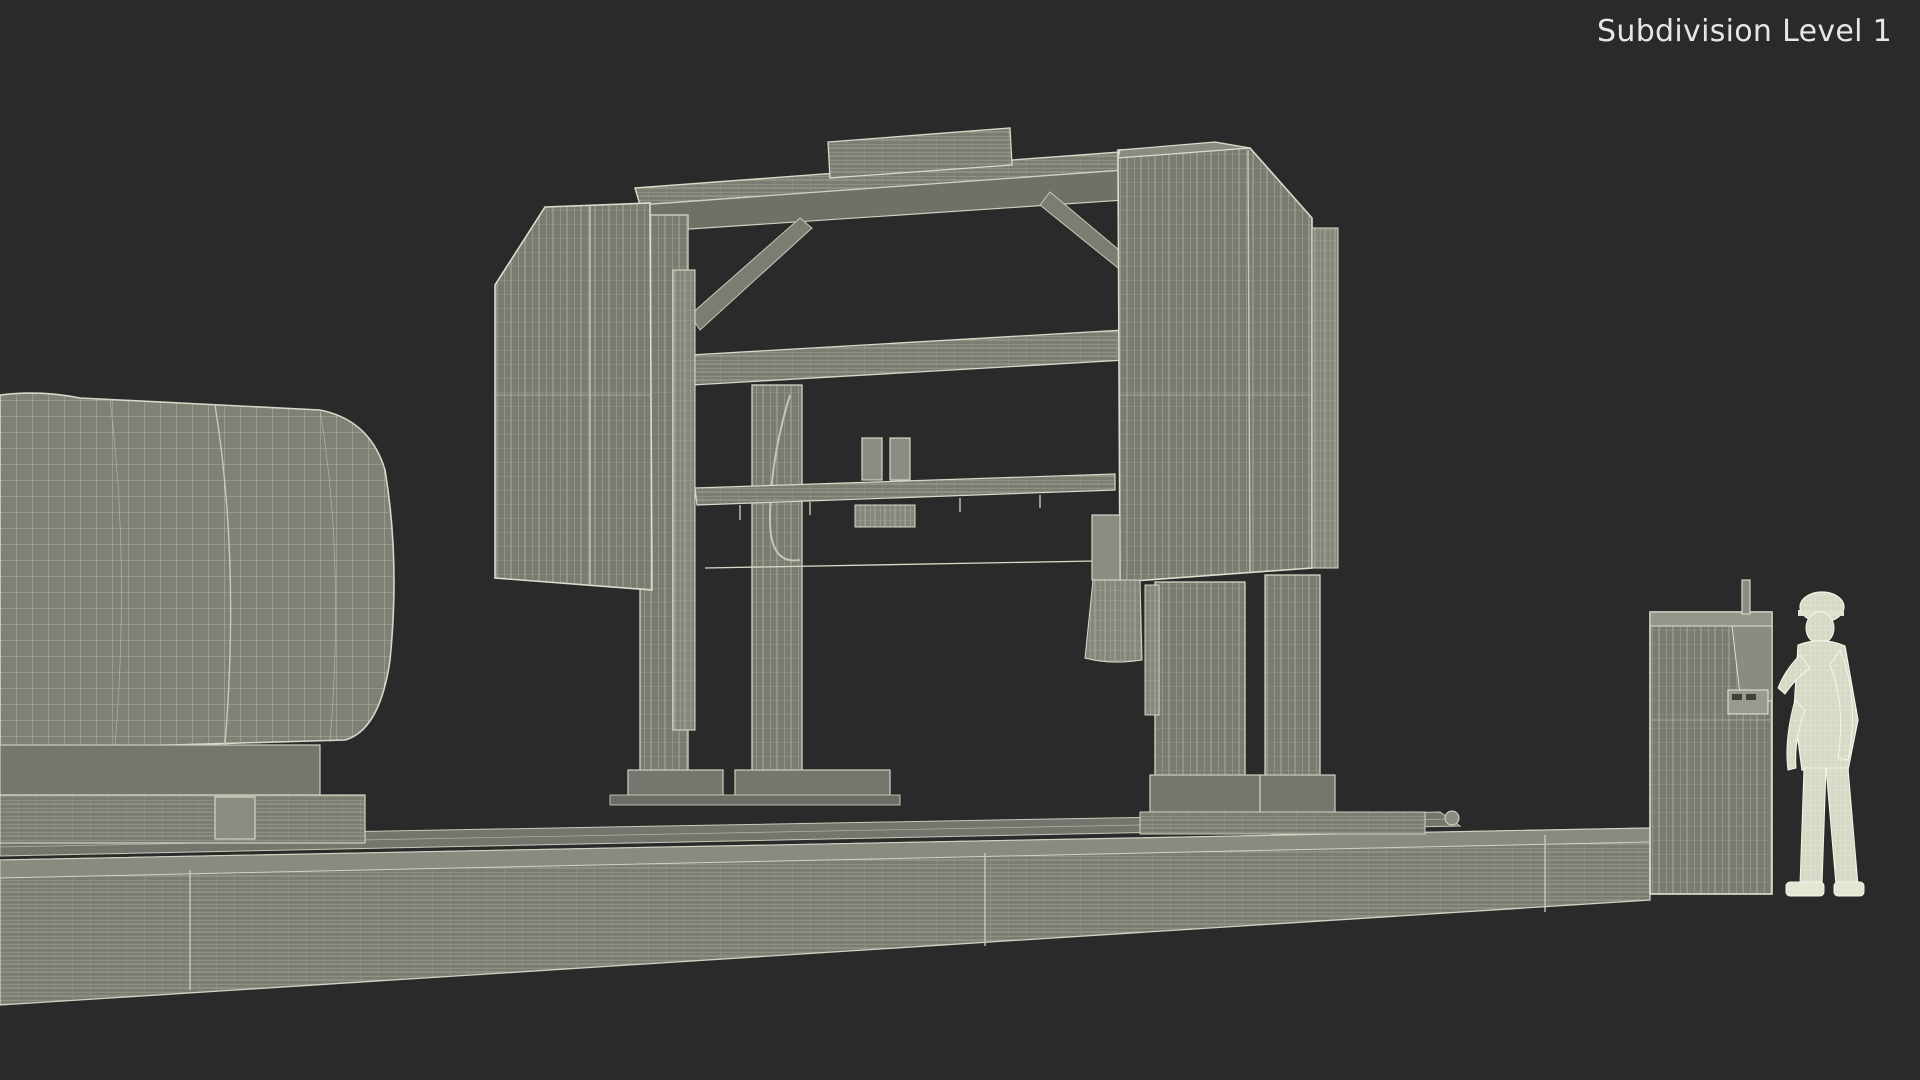  I want to click on cylindrical-tank, so click(197, 618).